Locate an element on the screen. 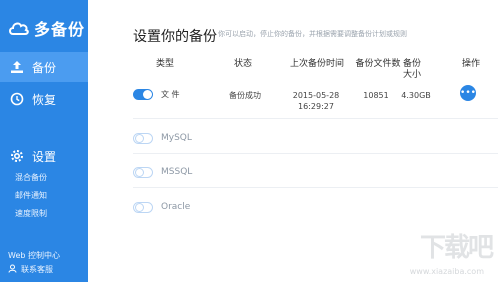  sidebar-subitem-email-notify: 邮件通知 is located at coordinates (31, 195).